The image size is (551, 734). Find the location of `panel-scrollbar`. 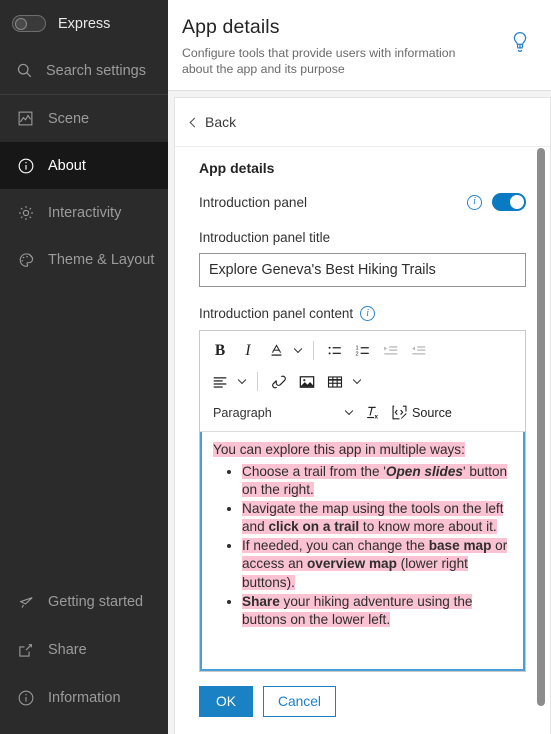

panel-scrollbar is located at coordinates (541, 441).